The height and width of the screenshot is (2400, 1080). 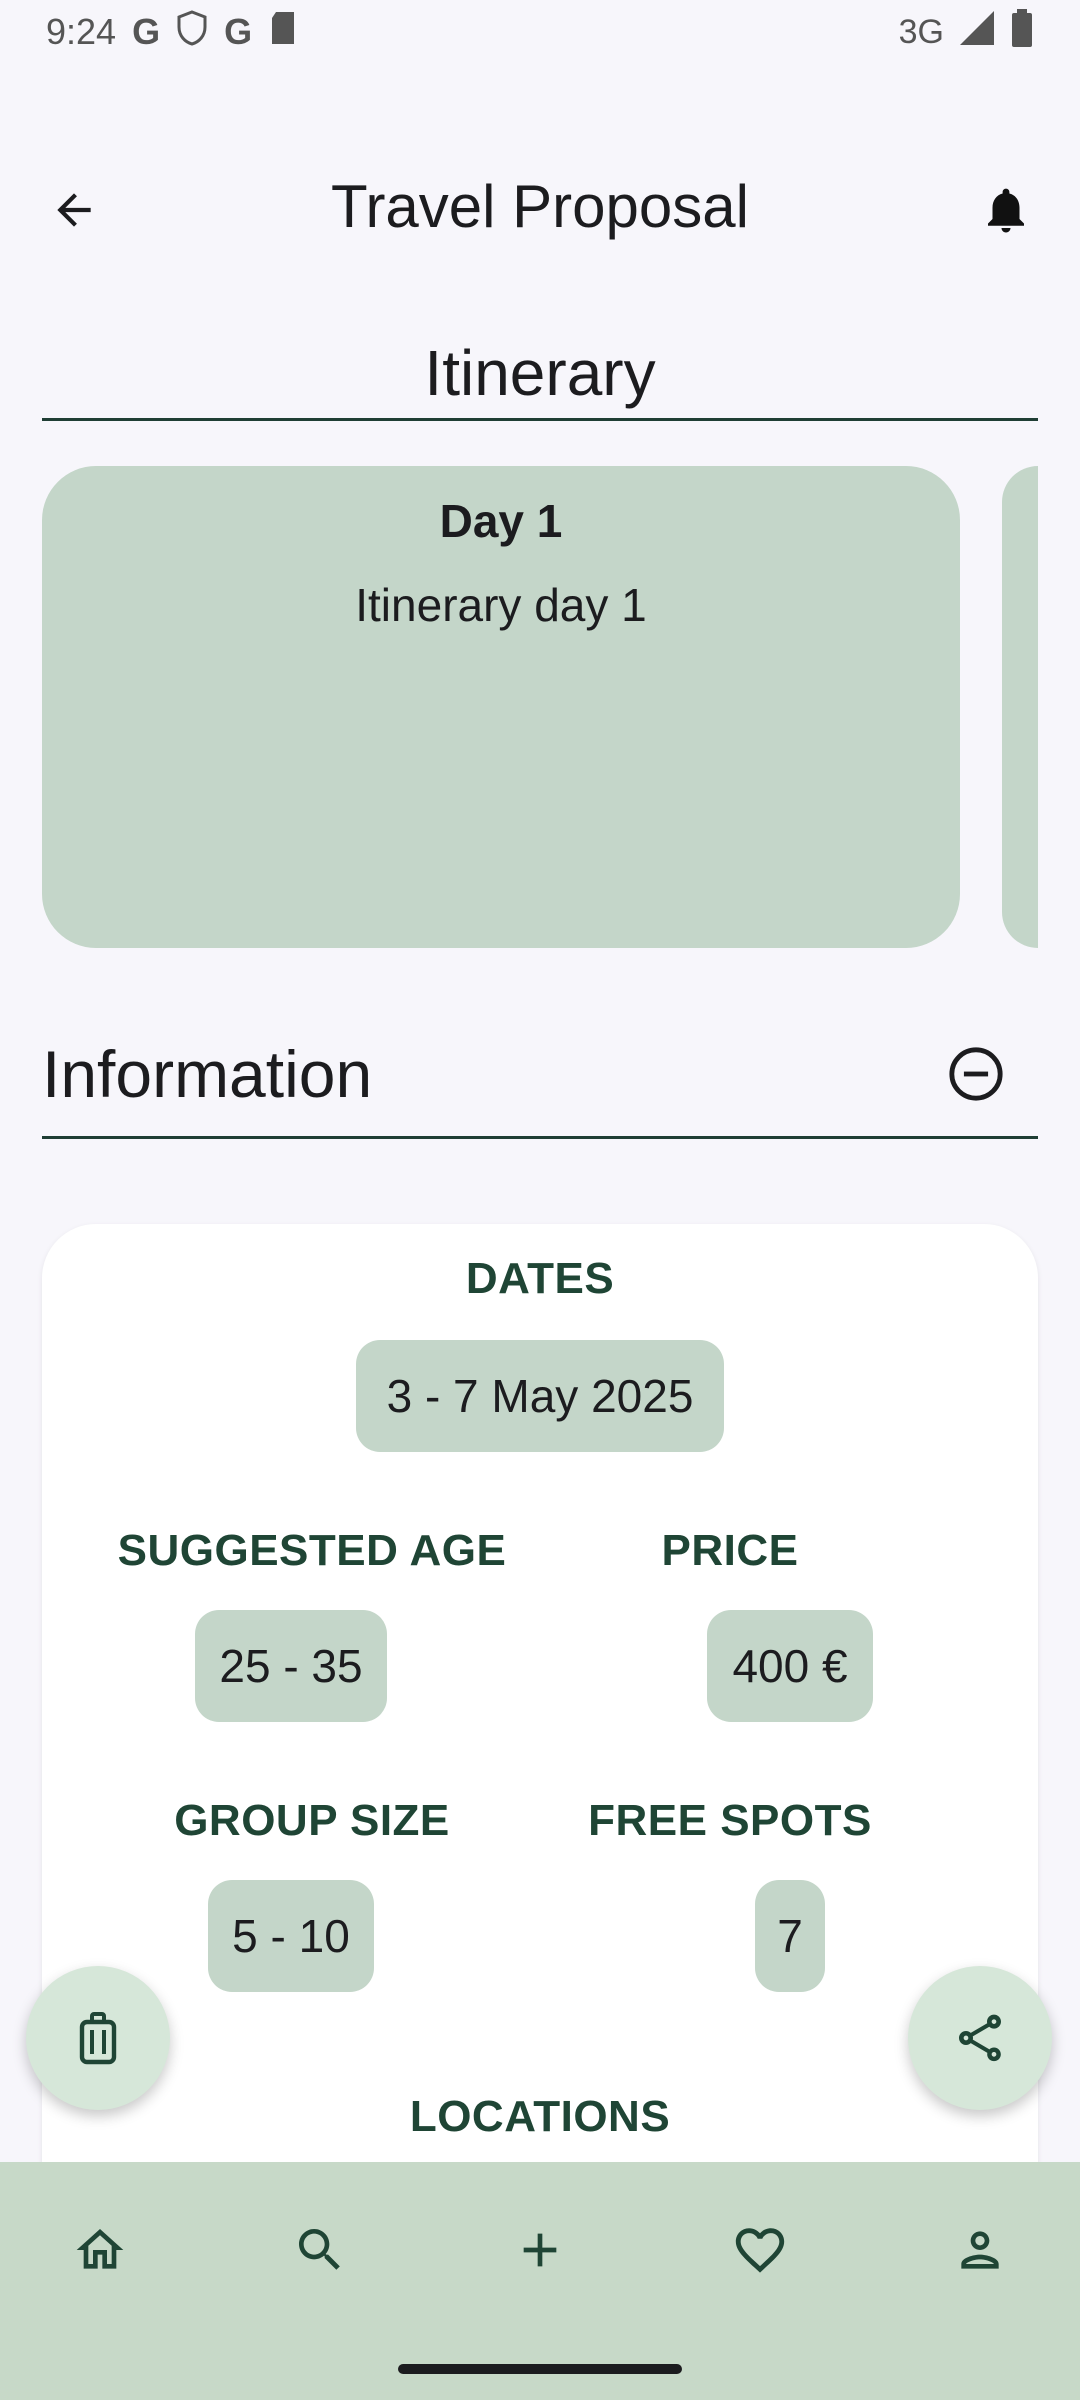 What do you see at coordinates (207, 1074) in the screenshot?
I see `information-title: Information` at bounding box center [207, 1074].